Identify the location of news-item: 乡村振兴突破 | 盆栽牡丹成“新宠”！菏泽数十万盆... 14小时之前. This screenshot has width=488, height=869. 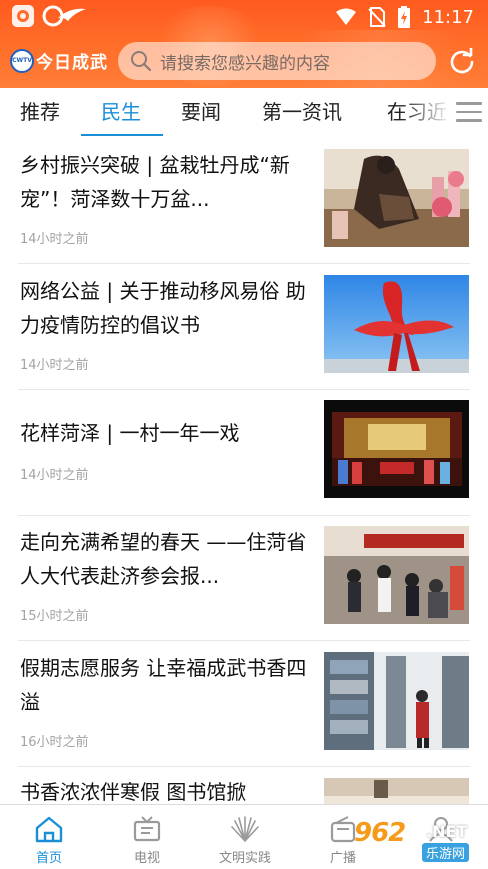
(244, 201).